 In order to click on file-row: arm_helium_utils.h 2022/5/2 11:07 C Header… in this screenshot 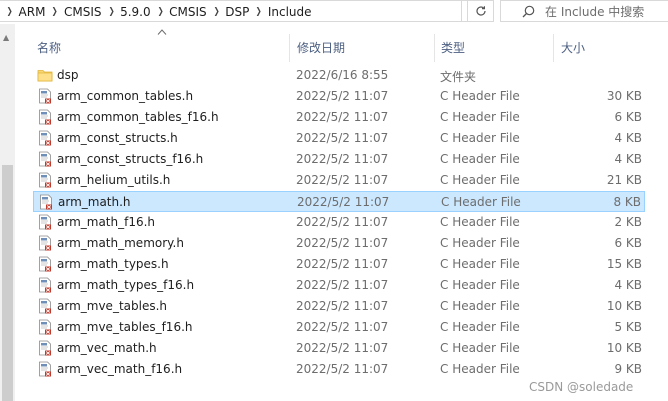, I will do `click(339, 180)`.